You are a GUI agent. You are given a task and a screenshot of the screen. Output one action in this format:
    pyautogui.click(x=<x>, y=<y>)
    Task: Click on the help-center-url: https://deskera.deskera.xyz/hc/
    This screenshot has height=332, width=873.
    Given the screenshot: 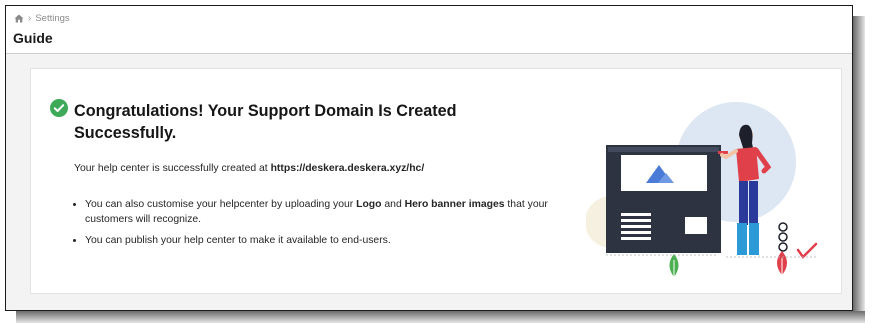 What is the action you would take?
    pyautogui.click(x=347, y=168)
    